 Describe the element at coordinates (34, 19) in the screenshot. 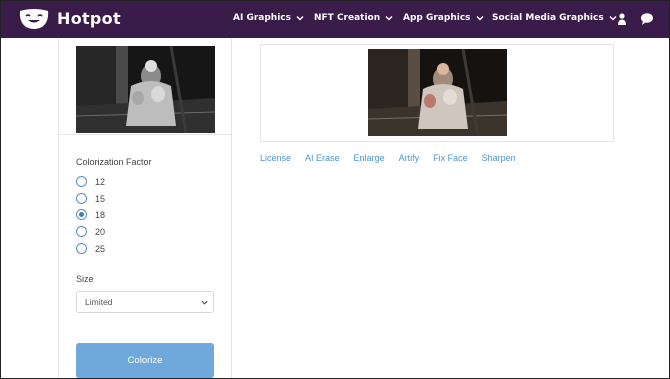

I see `smiley-logo-icon` at that location.